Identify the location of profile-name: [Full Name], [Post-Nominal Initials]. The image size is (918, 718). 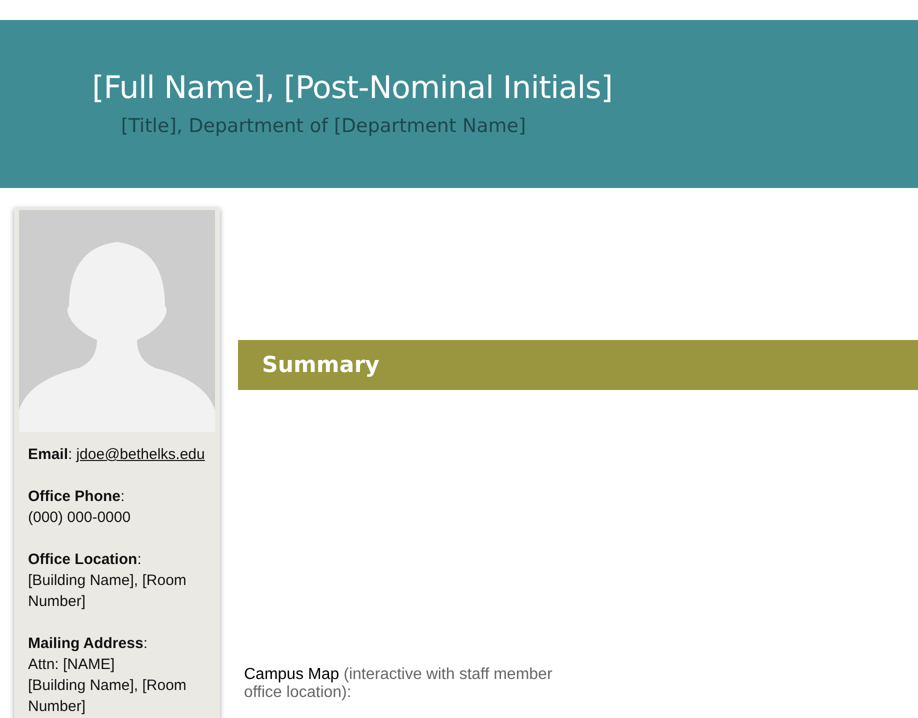
(353, 88).